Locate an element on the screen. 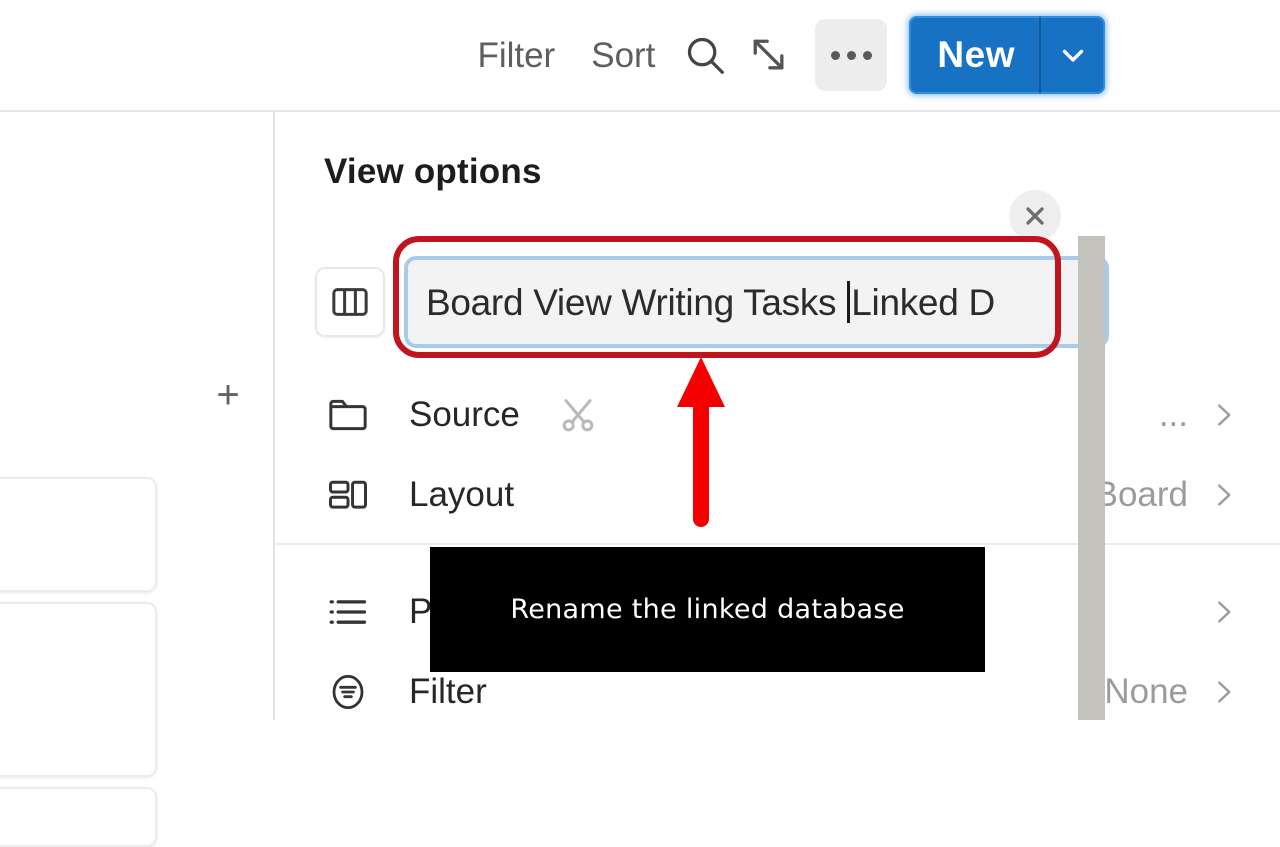 The height and width of the screenshot is (847, 1280). chevron-down-icon is located at coordinates (1073, 55).